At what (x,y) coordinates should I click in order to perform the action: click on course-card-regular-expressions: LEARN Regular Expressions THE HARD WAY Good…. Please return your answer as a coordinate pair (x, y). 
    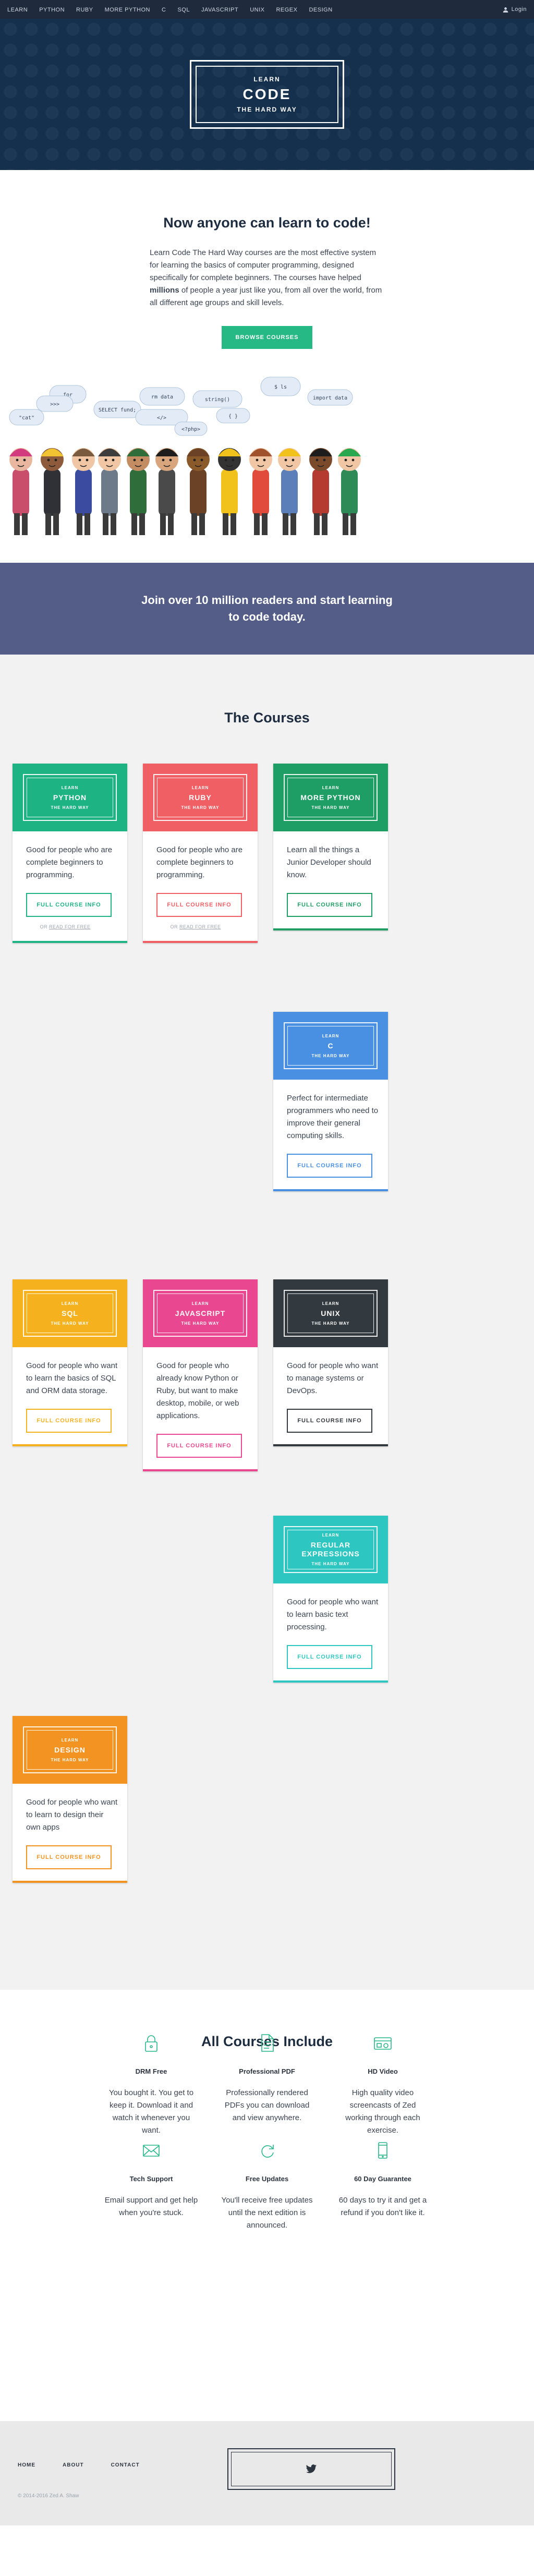
    Looking at the image, I should click on (330, 1599).